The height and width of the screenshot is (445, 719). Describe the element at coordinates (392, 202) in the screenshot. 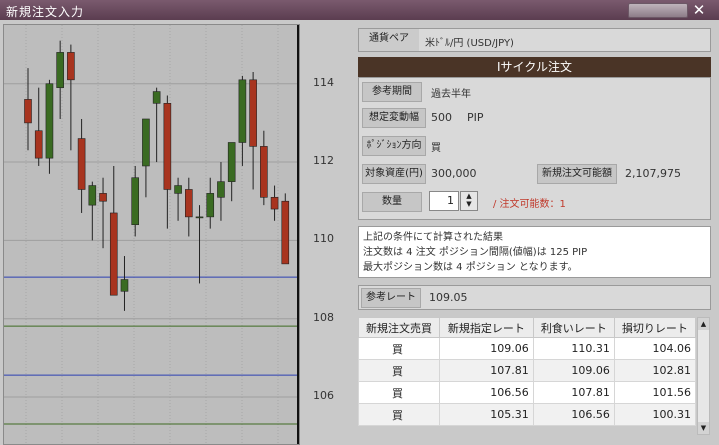

I see `qty-label: 数量` at that location.